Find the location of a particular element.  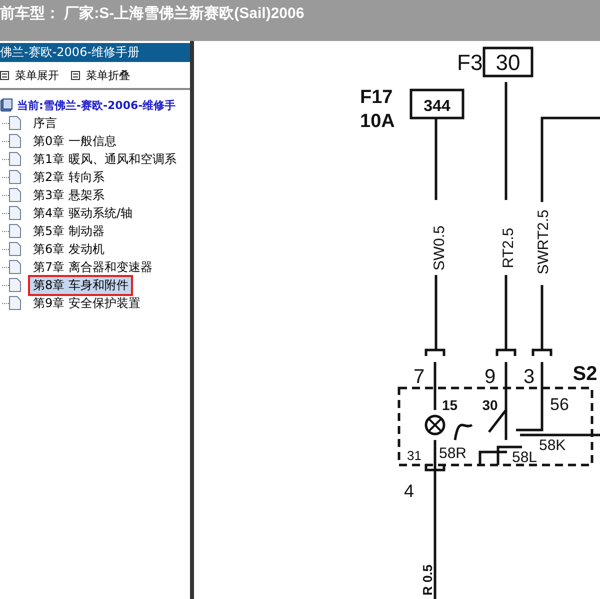

diagram-label: 344 is located at coordinates (437, 106).